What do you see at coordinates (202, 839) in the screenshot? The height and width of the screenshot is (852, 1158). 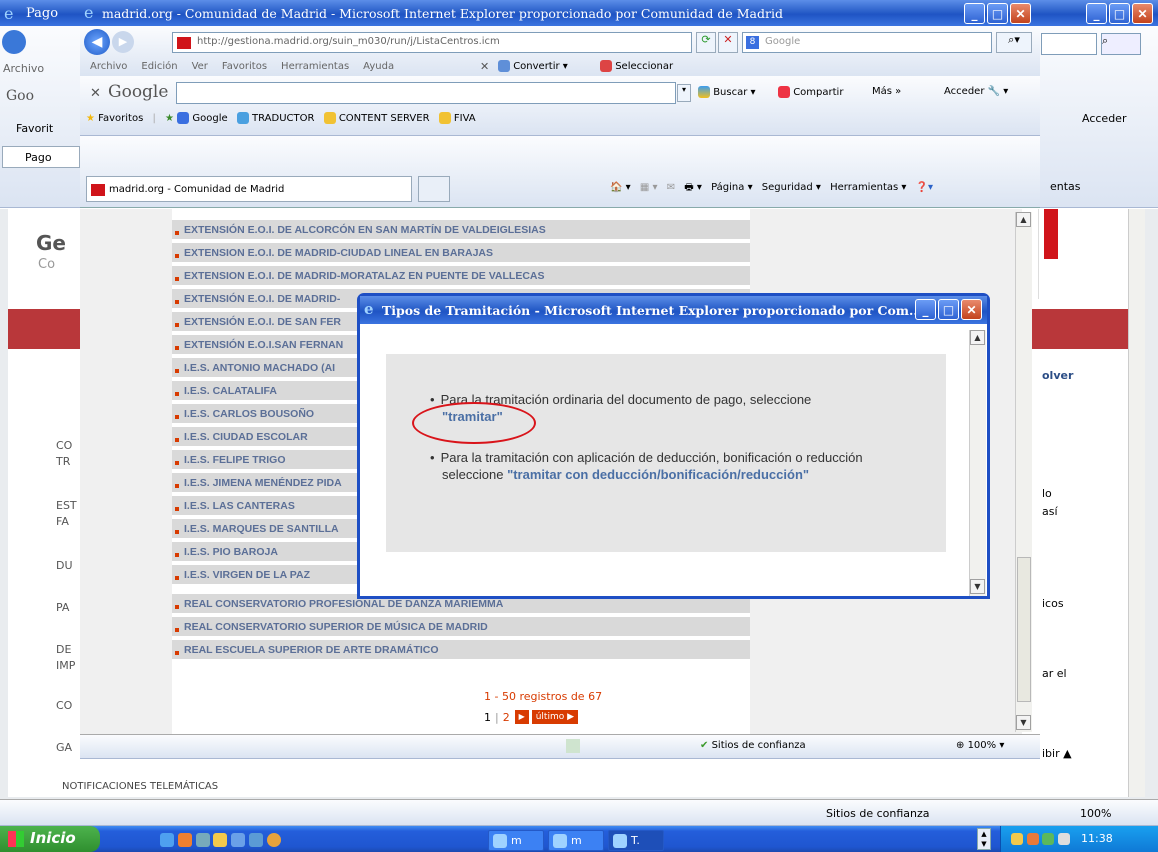 I see `app-quicklaunch-icon` at bounding box center [202, 839].